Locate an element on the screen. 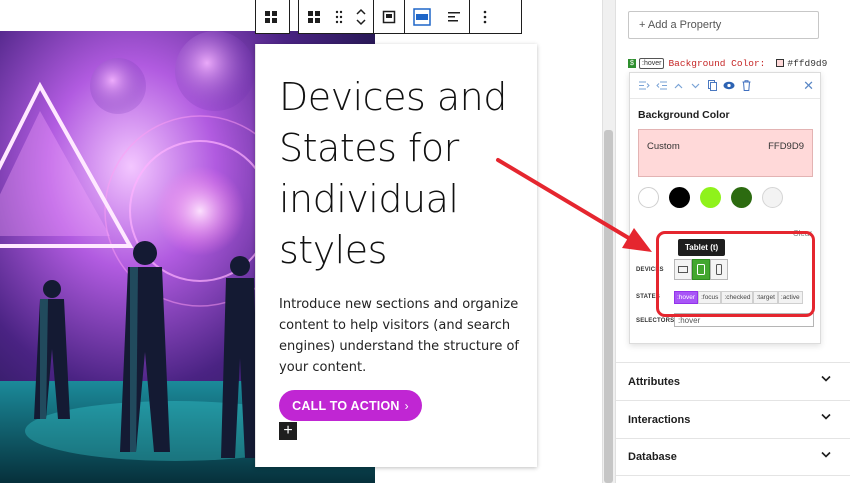  swatch-white is located at coordinates (648, 197).